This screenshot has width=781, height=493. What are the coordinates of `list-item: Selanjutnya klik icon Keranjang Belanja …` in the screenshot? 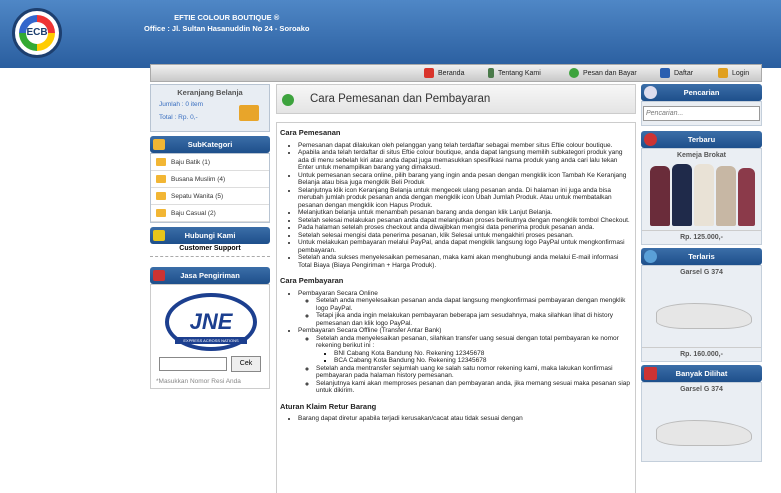 It's located at (465, 198).